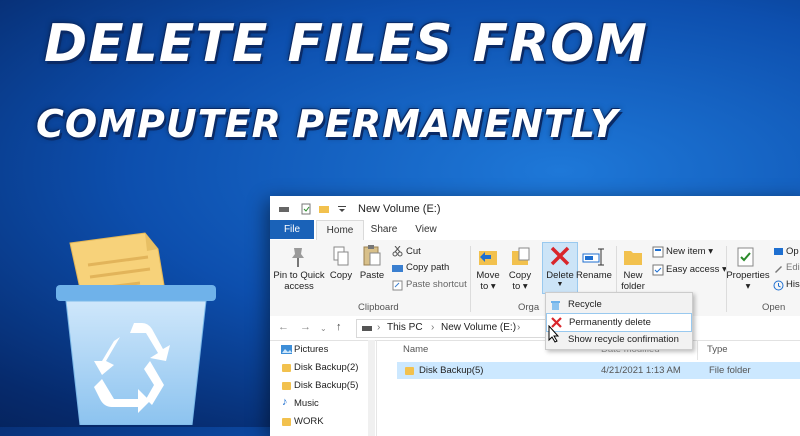  I want to click on tab-share: Share, so click(384, 229).